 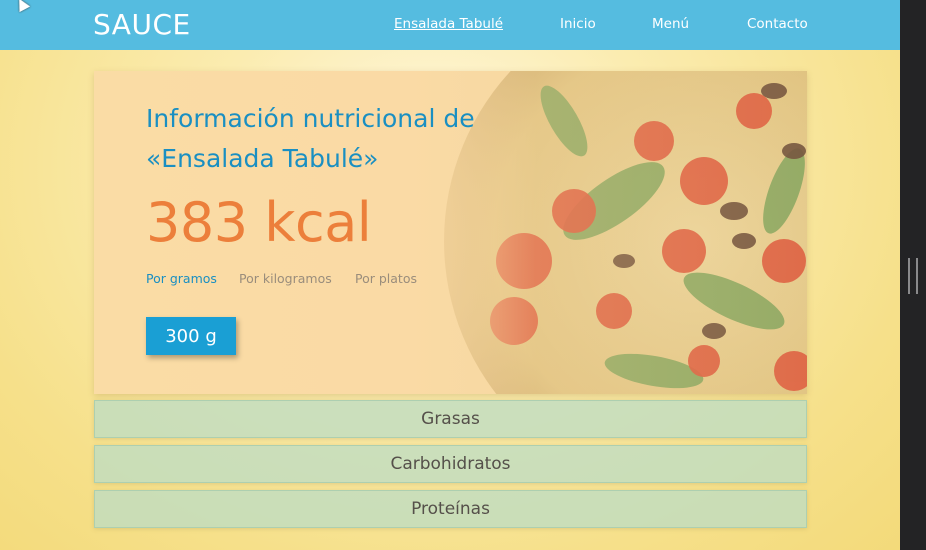 I want to click on scrollbar-grip-icon, so click(x=913, y=276).